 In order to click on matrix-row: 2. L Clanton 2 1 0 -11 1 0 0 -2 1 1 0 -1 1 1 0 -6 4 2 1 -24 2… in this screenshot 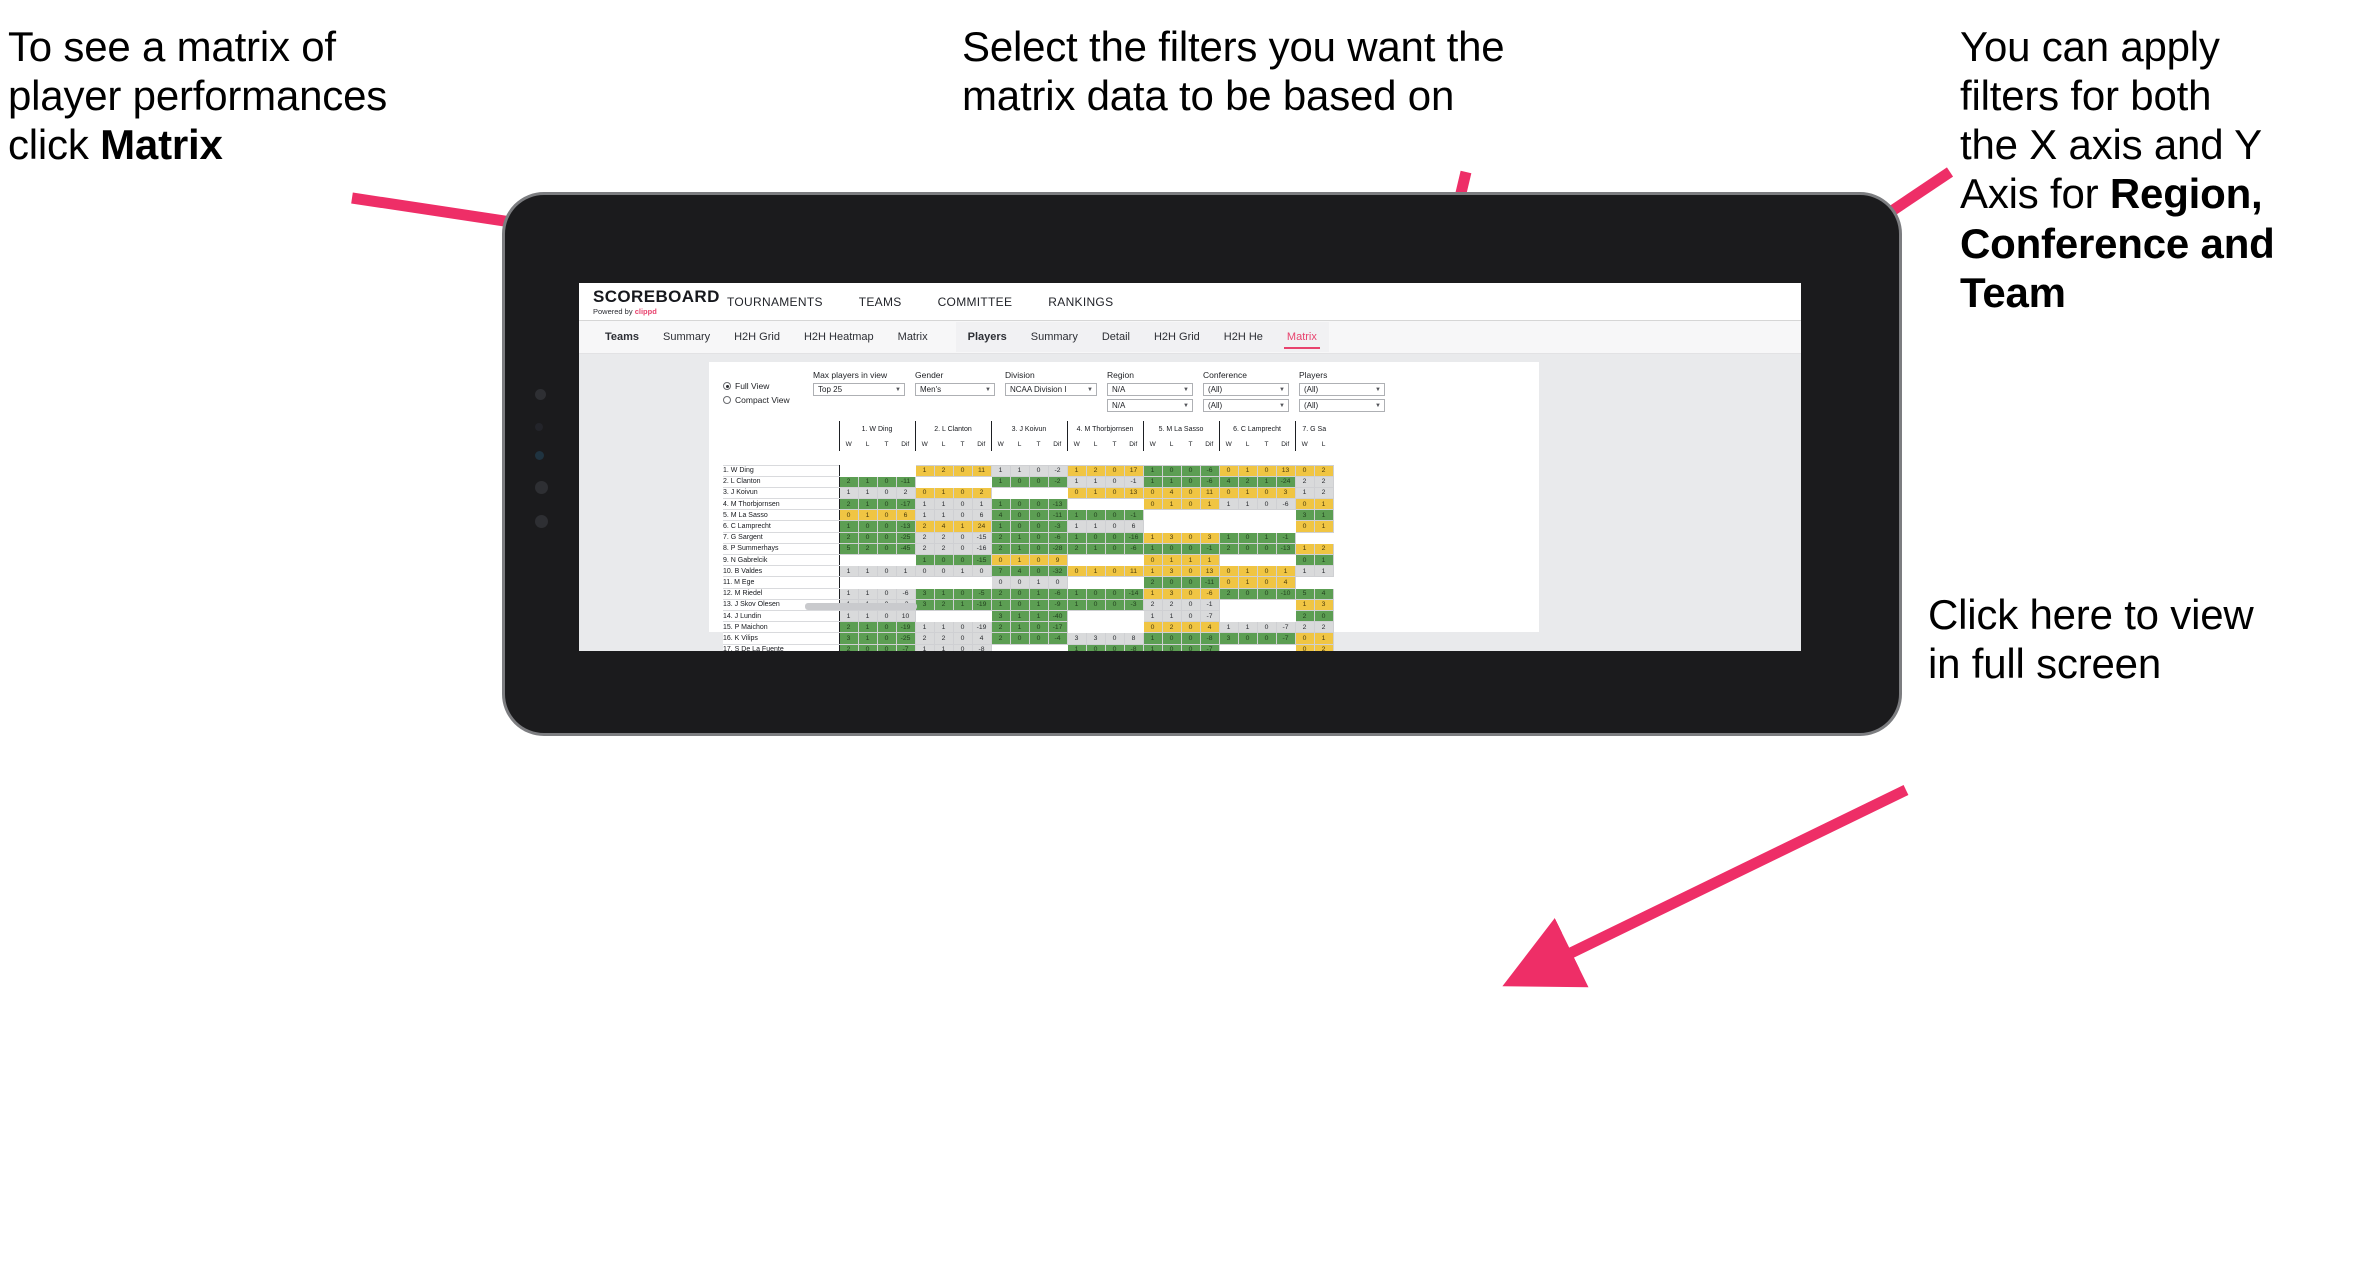, I will do `click(1028, 481)`.